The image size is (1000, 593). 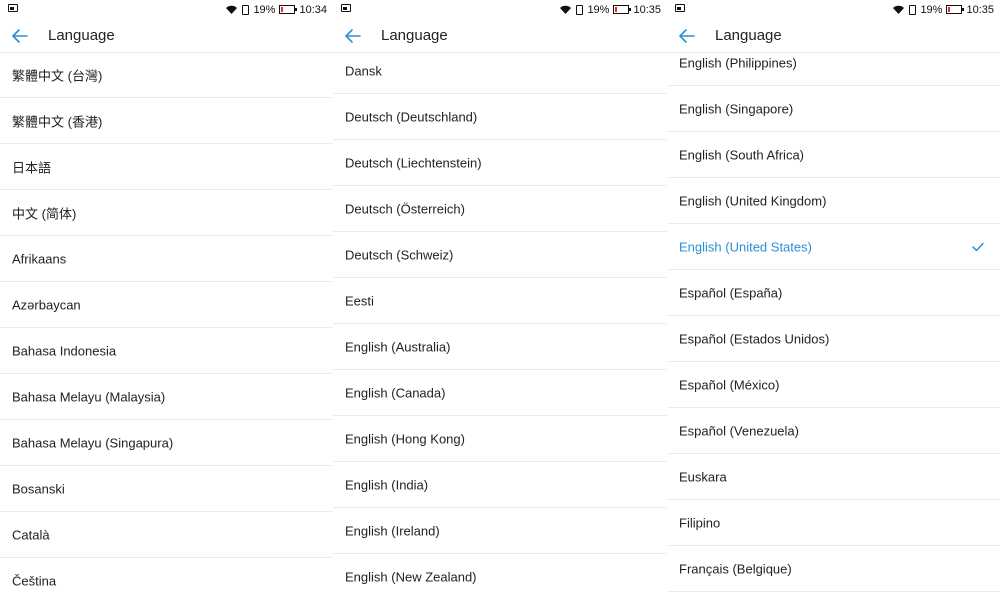 I want to click on language-item: Deutsch (Deutschland), so click(x=500, y=117).